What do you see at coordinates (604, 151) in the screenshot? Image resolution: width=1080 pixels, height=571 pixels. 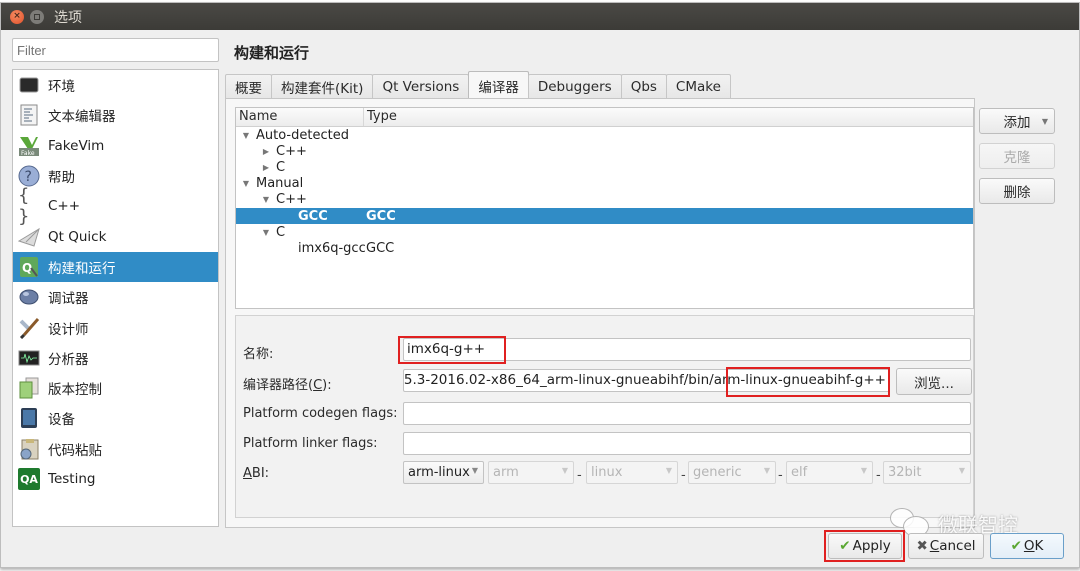 I see `tree-row-auto-cpp: ▶ C++` at bounding box center [604, 151].